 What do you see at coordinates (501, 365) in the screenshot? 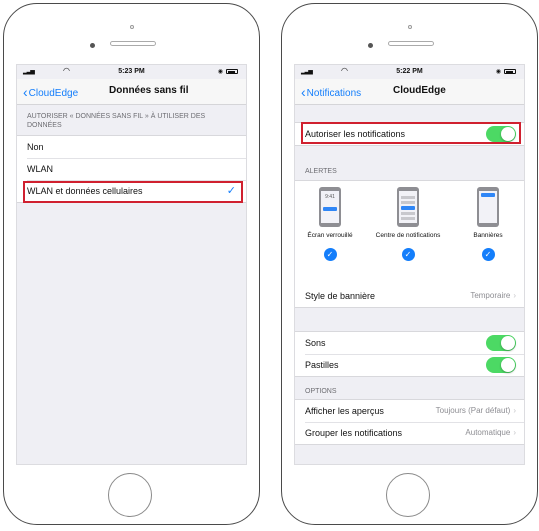
I see `badges-toggle` at bounding box center [501, 365].